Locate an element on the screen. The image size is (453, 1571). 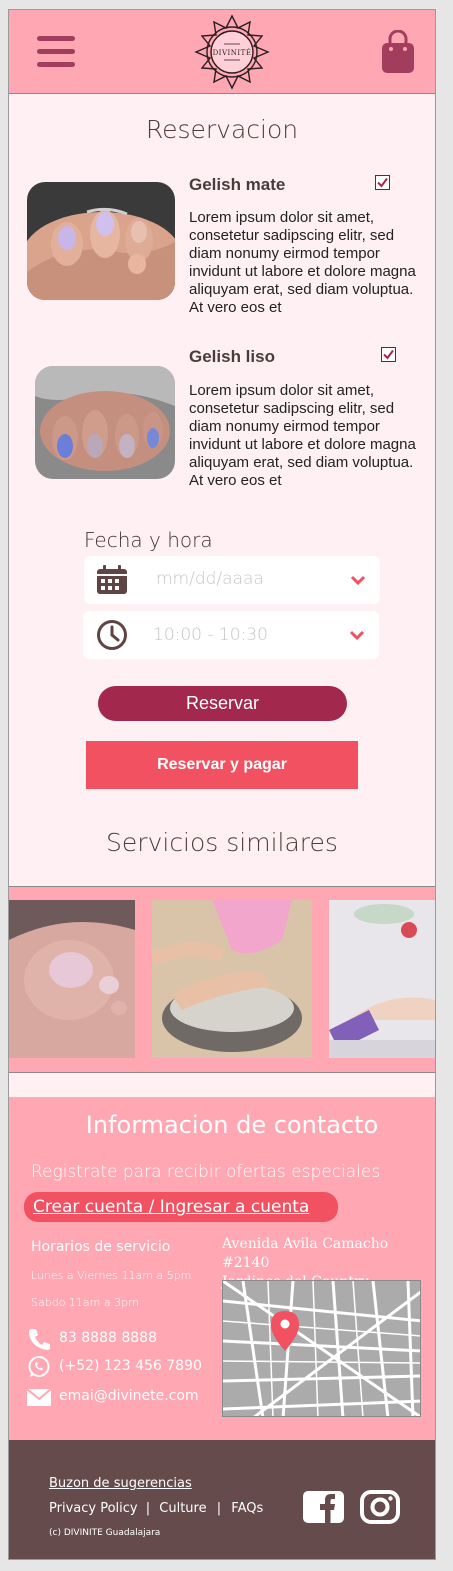
reserve-and-pay-button: Reservar y pagar is located at coordinates (222, 765).